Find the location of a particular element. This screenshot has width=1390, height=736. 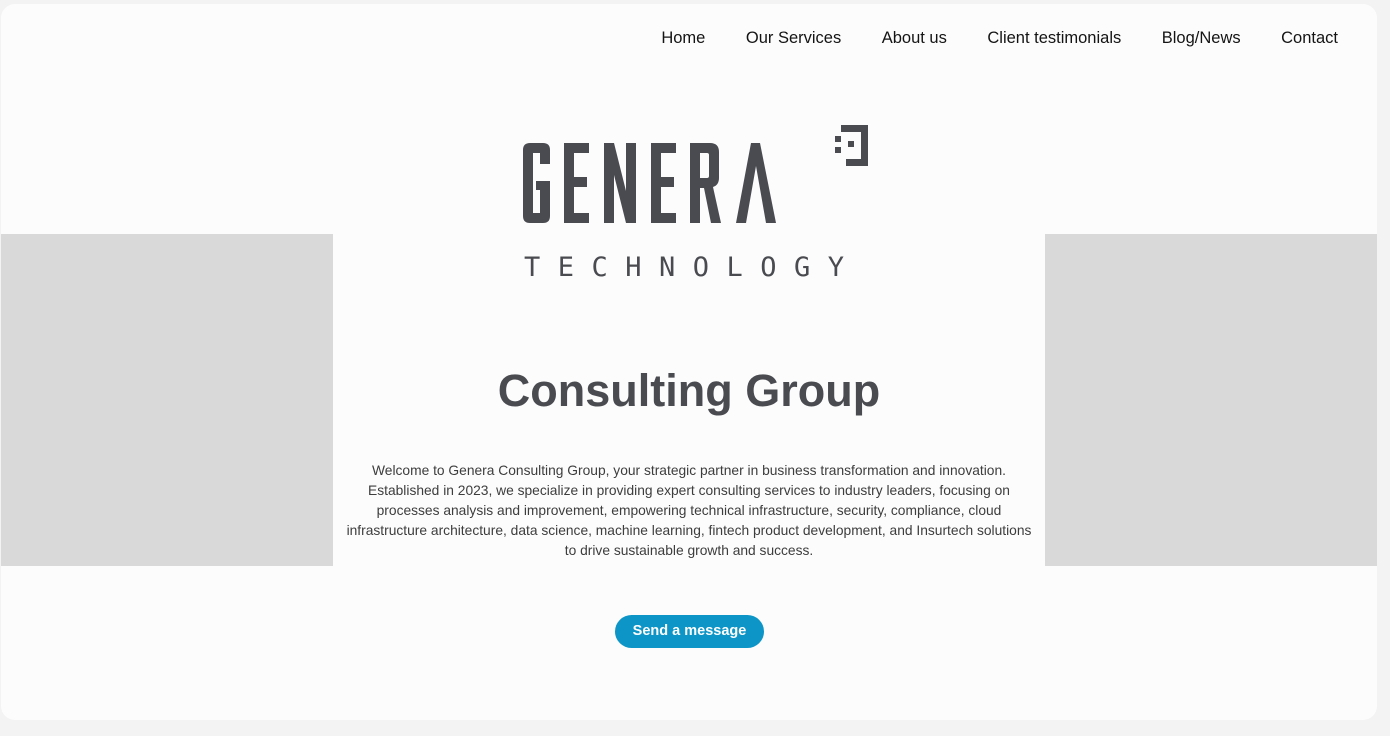

company-logo: TECHNOLOGY is located at coordinates (690, 200).